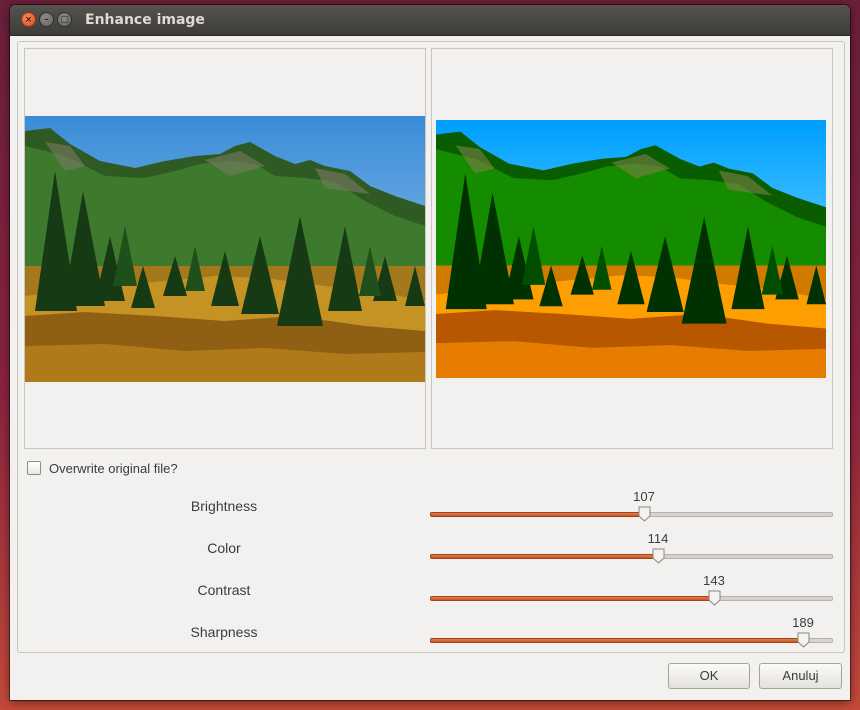 The image size is (860, 710). Describe the element at coordinates (113, 468) in the screenshot. I see `overwrite-label: Overwrite original file?` at that location.